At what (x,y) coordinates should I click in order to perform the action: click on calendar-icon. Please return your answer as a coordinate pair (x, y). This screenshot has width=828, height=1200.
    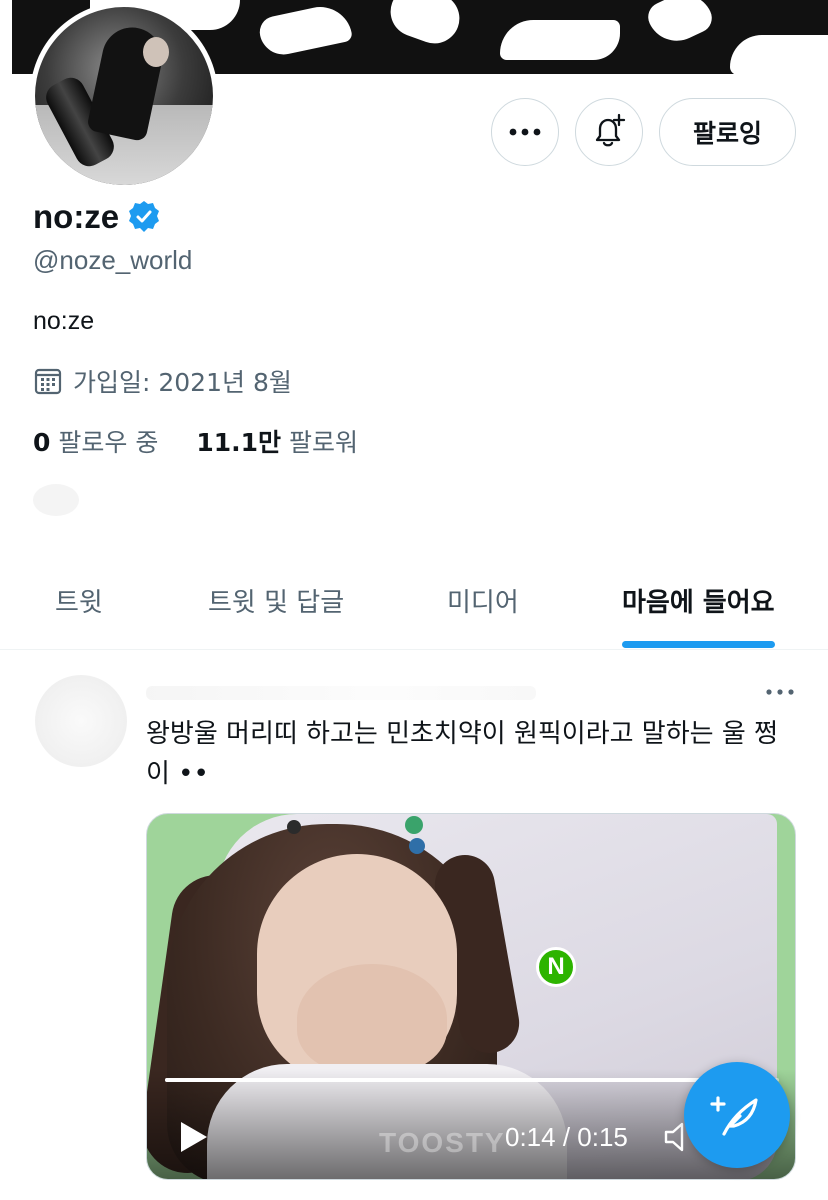
    Looking at the image, I should click on (48, 381).